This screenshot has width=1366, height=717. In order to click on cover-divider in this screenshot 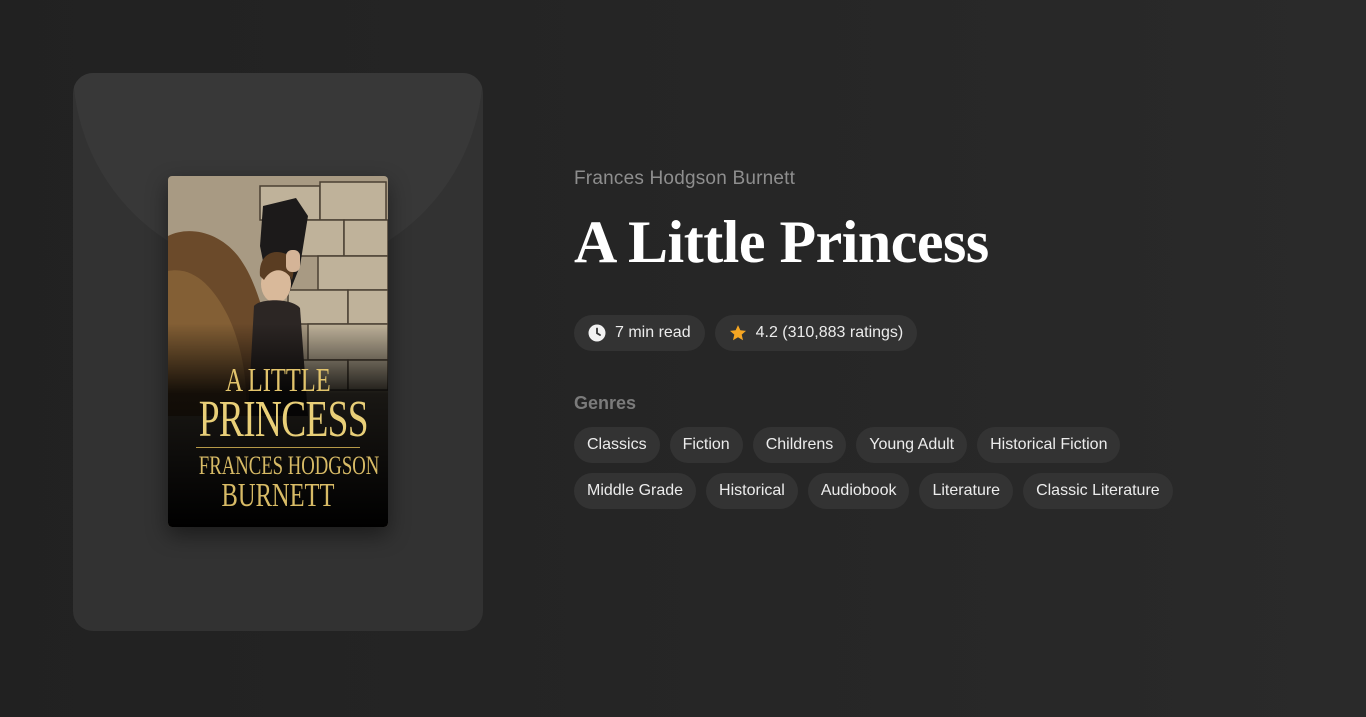, I will do `click(278, 447)`.